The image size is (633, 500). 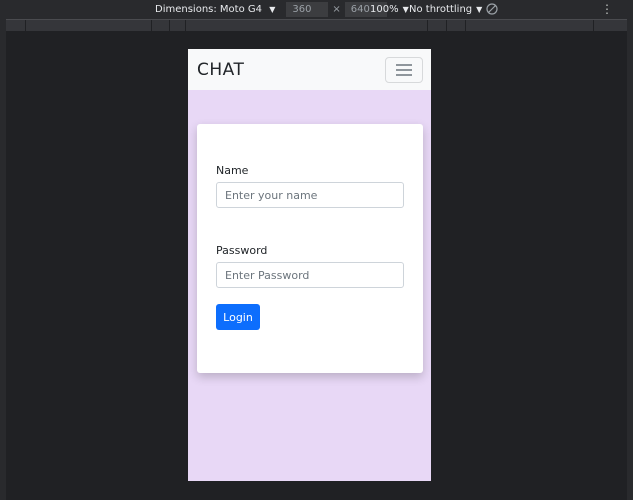 I want to click on password-label: Password, so click(x=242, y=250).